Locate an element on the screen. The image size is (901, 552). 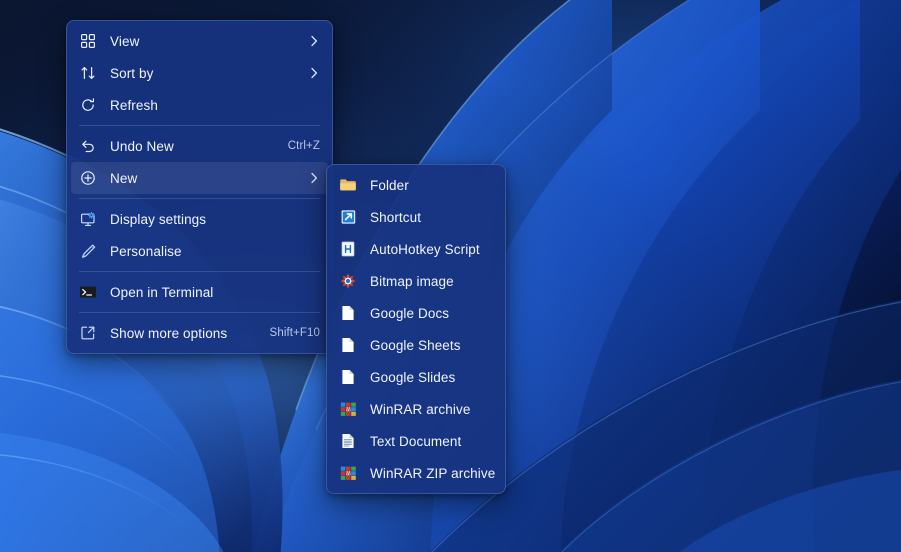
submenu-item-label: Bitmap image is located at coordinates (412, 281).